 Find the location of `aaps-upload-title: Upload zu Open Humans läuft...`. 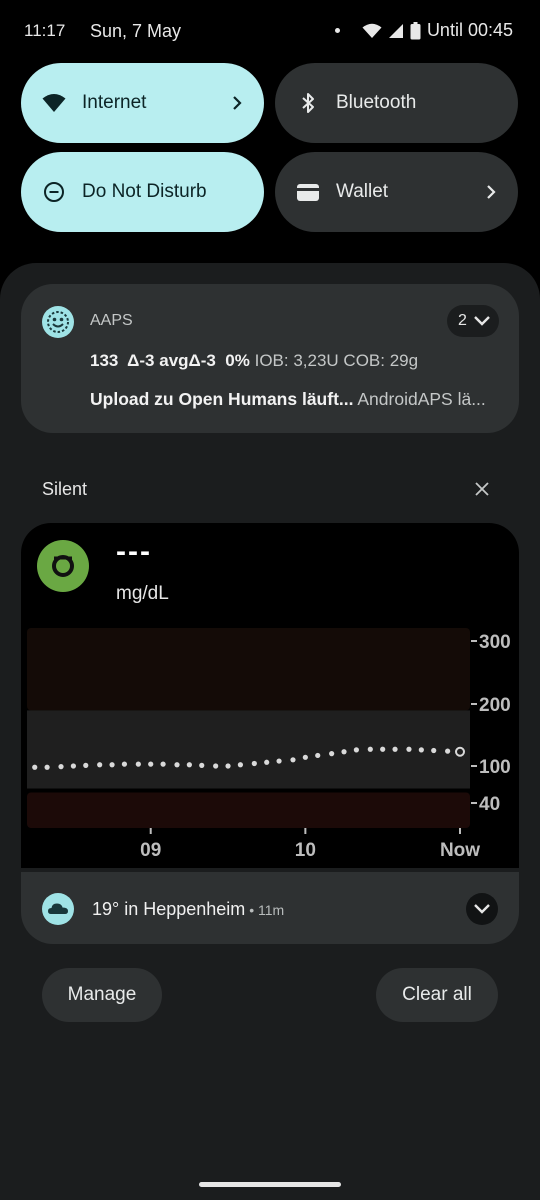

aaps-upload-title: Upload zu Open Humans läuft... is located at coordinates (222, 399).